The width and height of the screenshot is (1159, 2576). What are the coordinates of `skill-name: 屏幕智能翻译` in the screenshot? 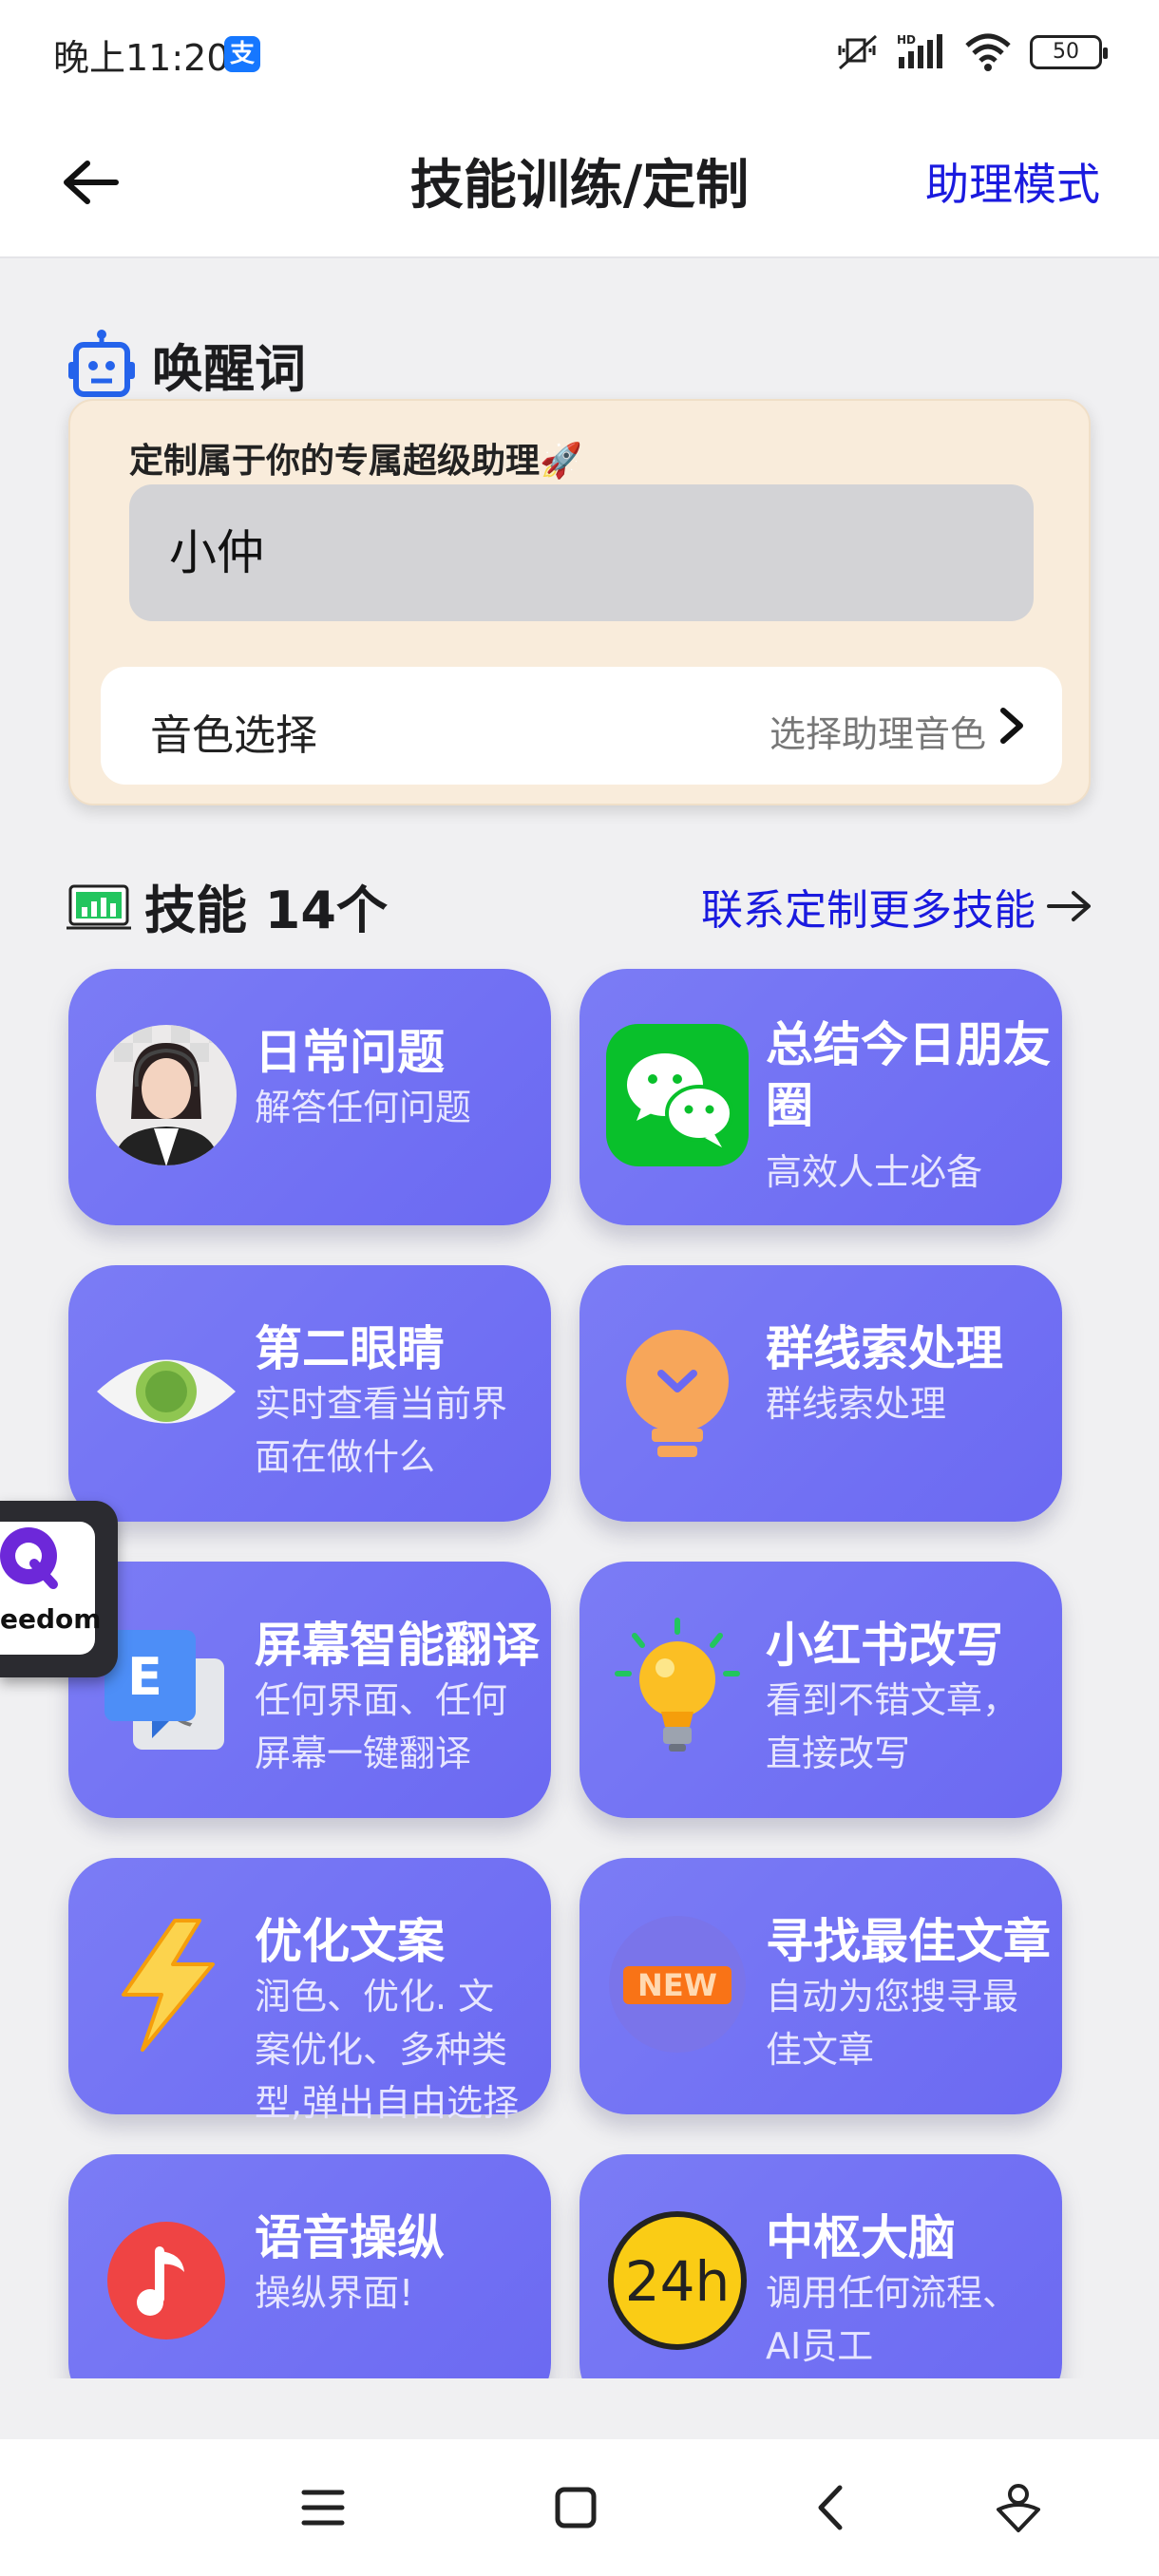 It's located at (397, 1645).